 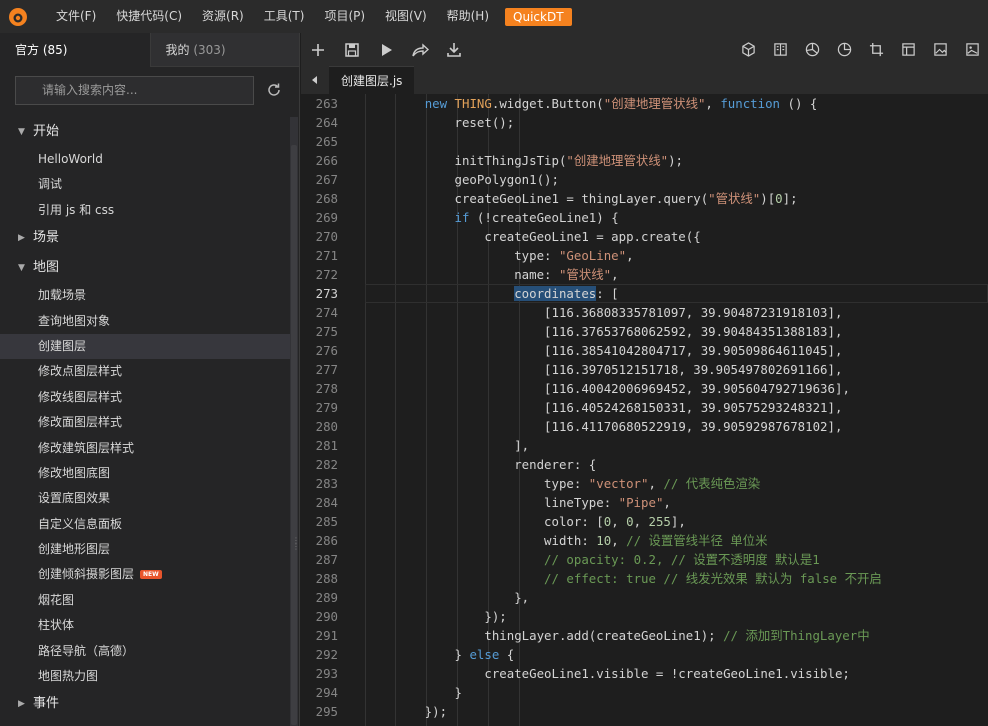 What do you see at coordinates (326, 179) in the screenshot?
I see `line-number: 267` at bounding box center [326, 179].